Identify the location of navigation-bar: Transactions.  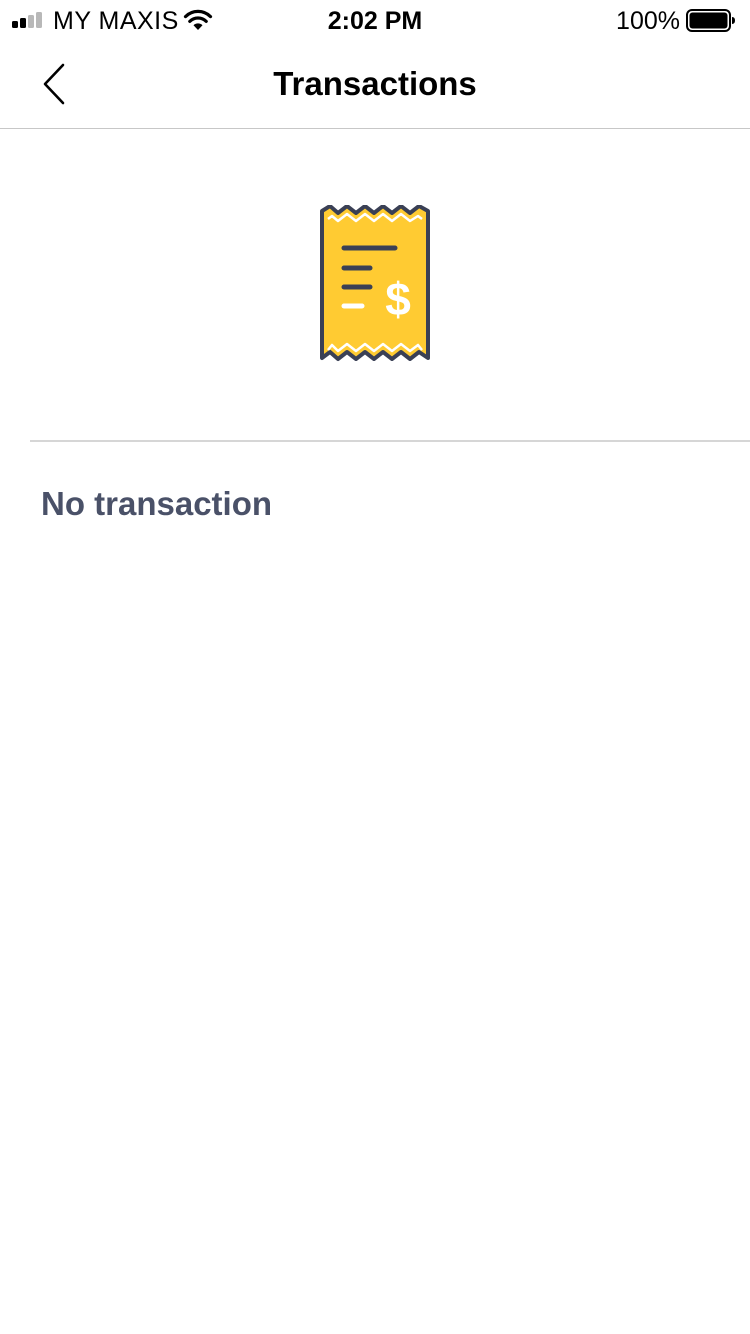
(375, 84).